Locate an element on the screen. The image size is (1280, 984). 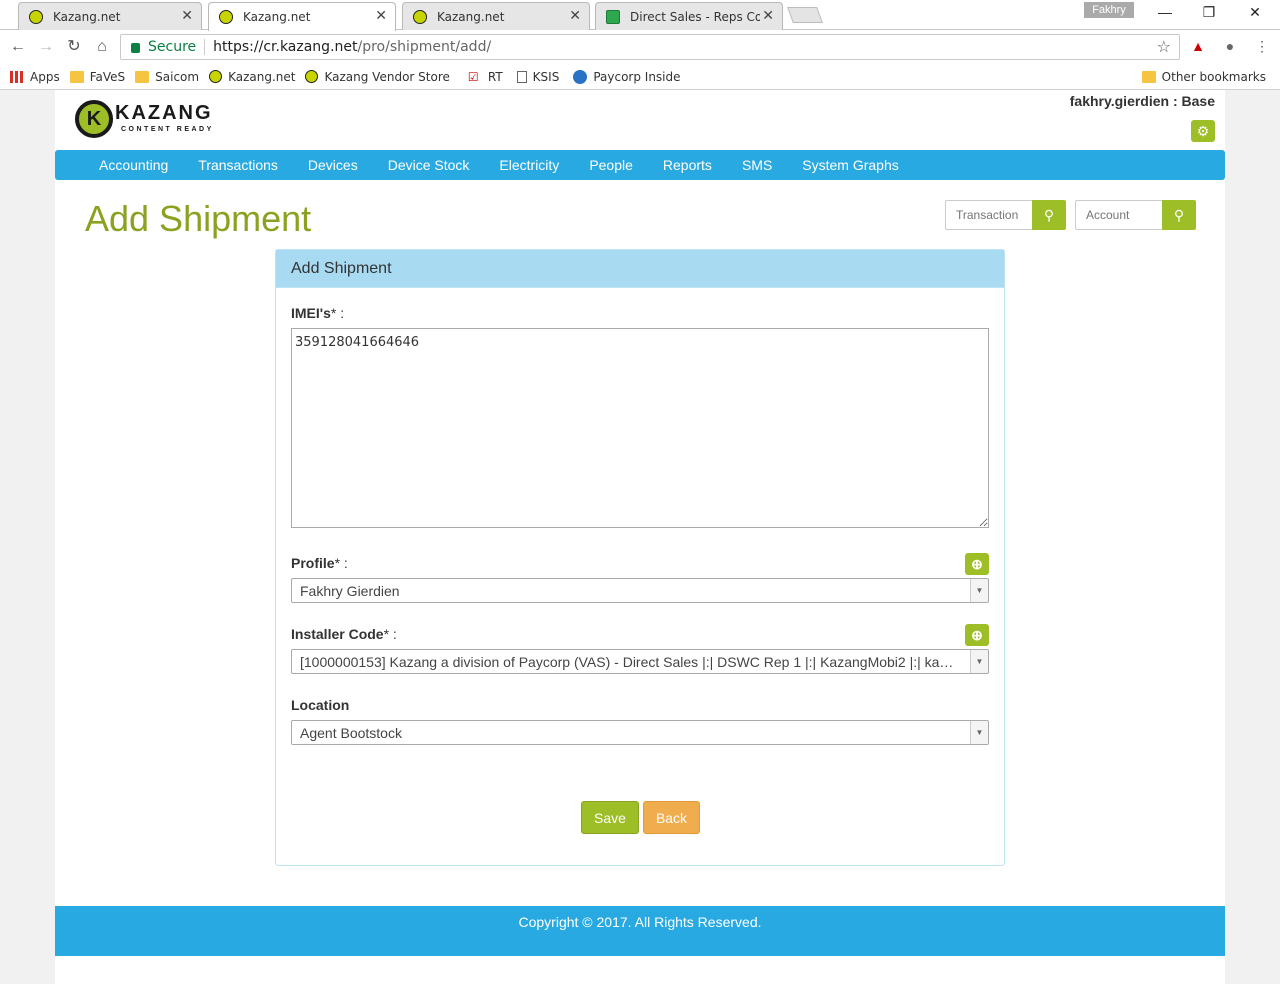
new-tab-button is located at coordinates (805, 15).